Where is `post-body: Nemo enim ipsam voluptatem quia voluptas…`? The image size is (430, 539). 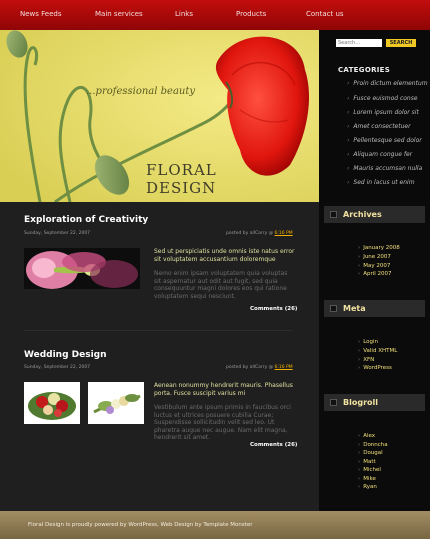
post-body: Nemo enim ipsam voluptatem quia voluptas… is located at coordinates (221, 285).